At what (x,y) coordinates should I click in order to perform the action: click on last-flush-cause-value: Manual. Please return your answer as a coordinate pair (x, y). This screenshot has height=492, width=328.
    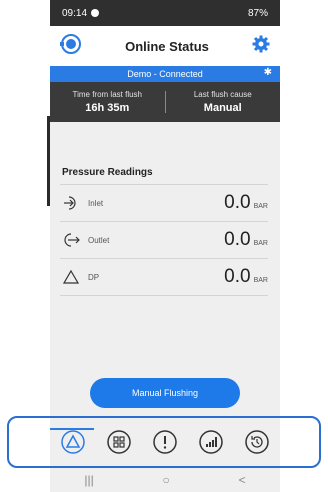
    Looking at the image, I should click on (222, 108).